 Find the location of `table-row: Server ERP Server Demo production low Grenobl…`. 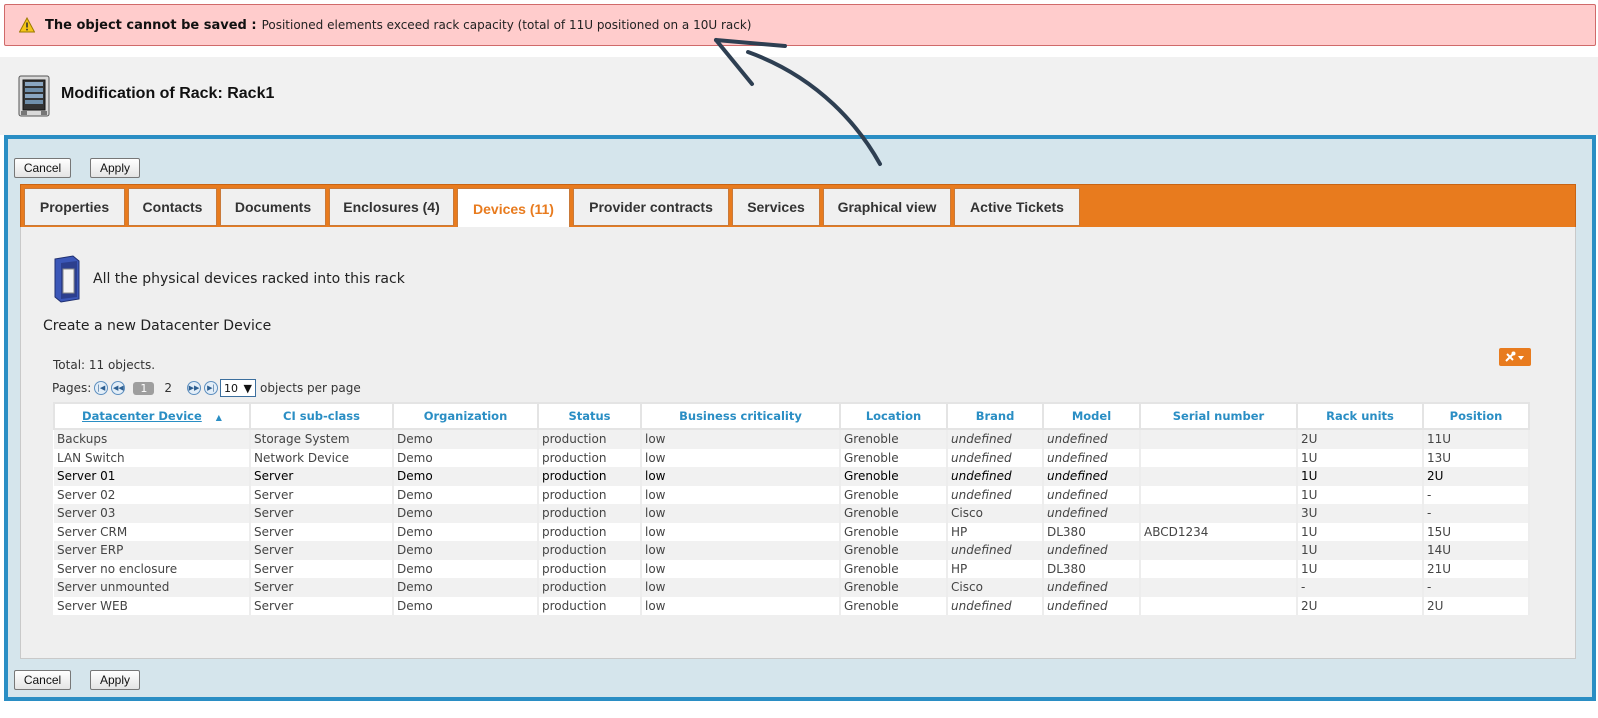

table-row: Server ERP Server Demo production low Grenobl… is located at coordinates (792, 550).